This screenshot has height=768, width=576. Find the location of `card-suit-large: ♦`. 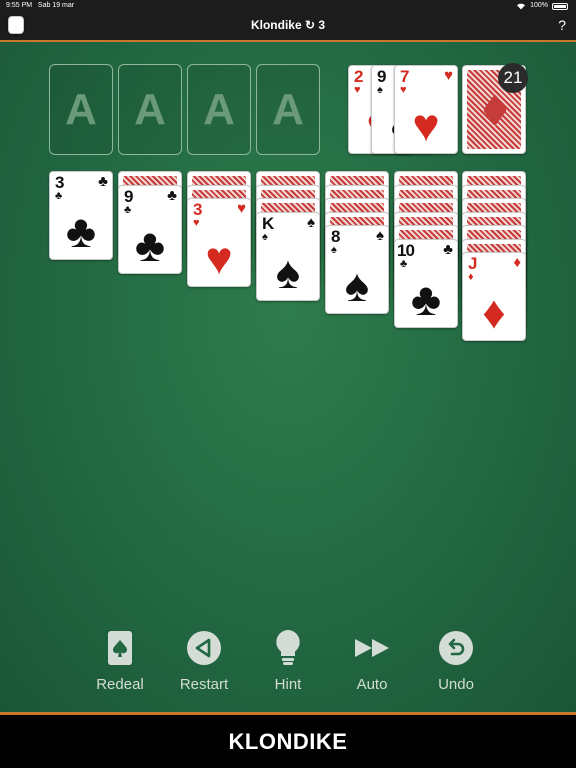

card-suit-large: ♦ is located at coordinates (494, 312).